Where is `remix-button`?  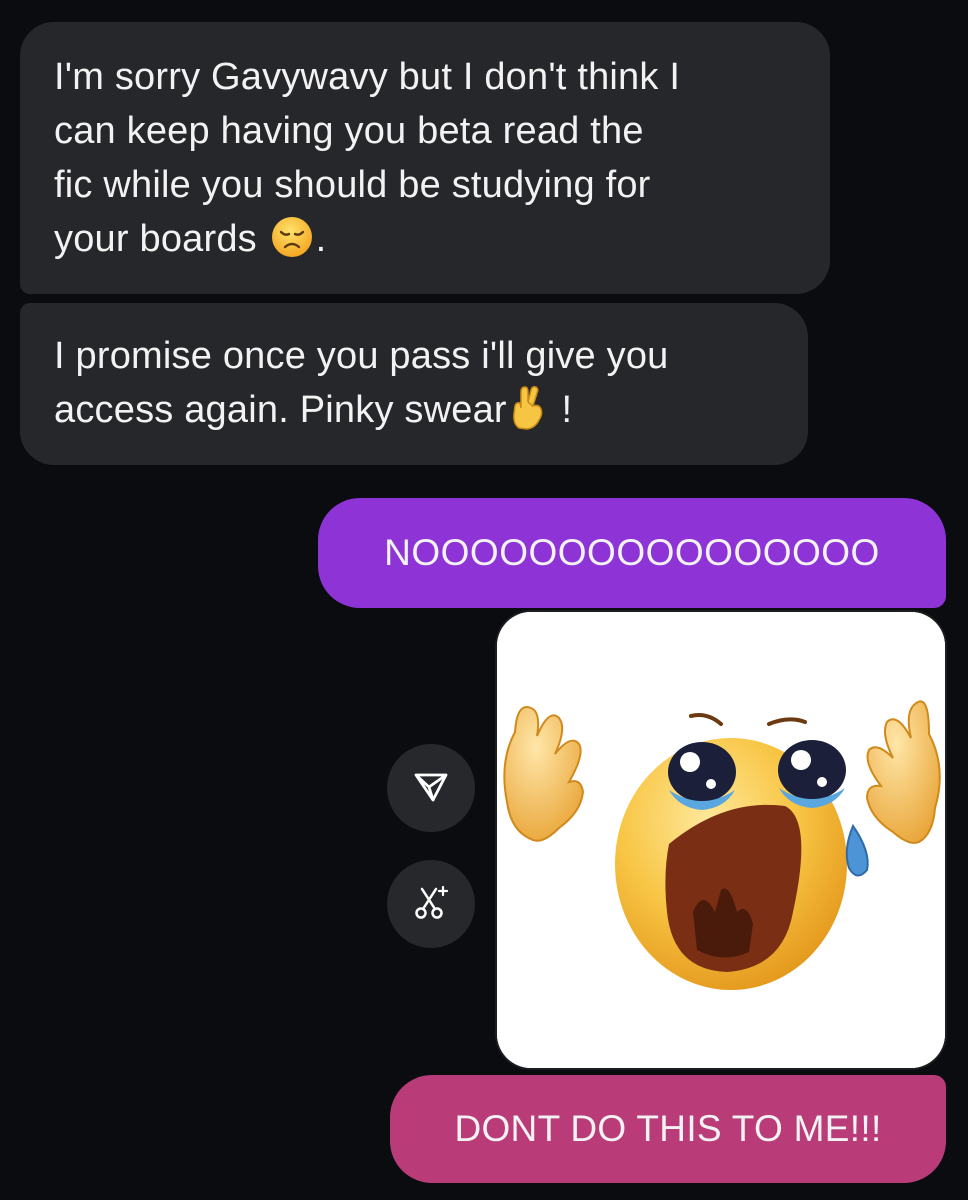
remix-button is located at coordinates (431, 904).